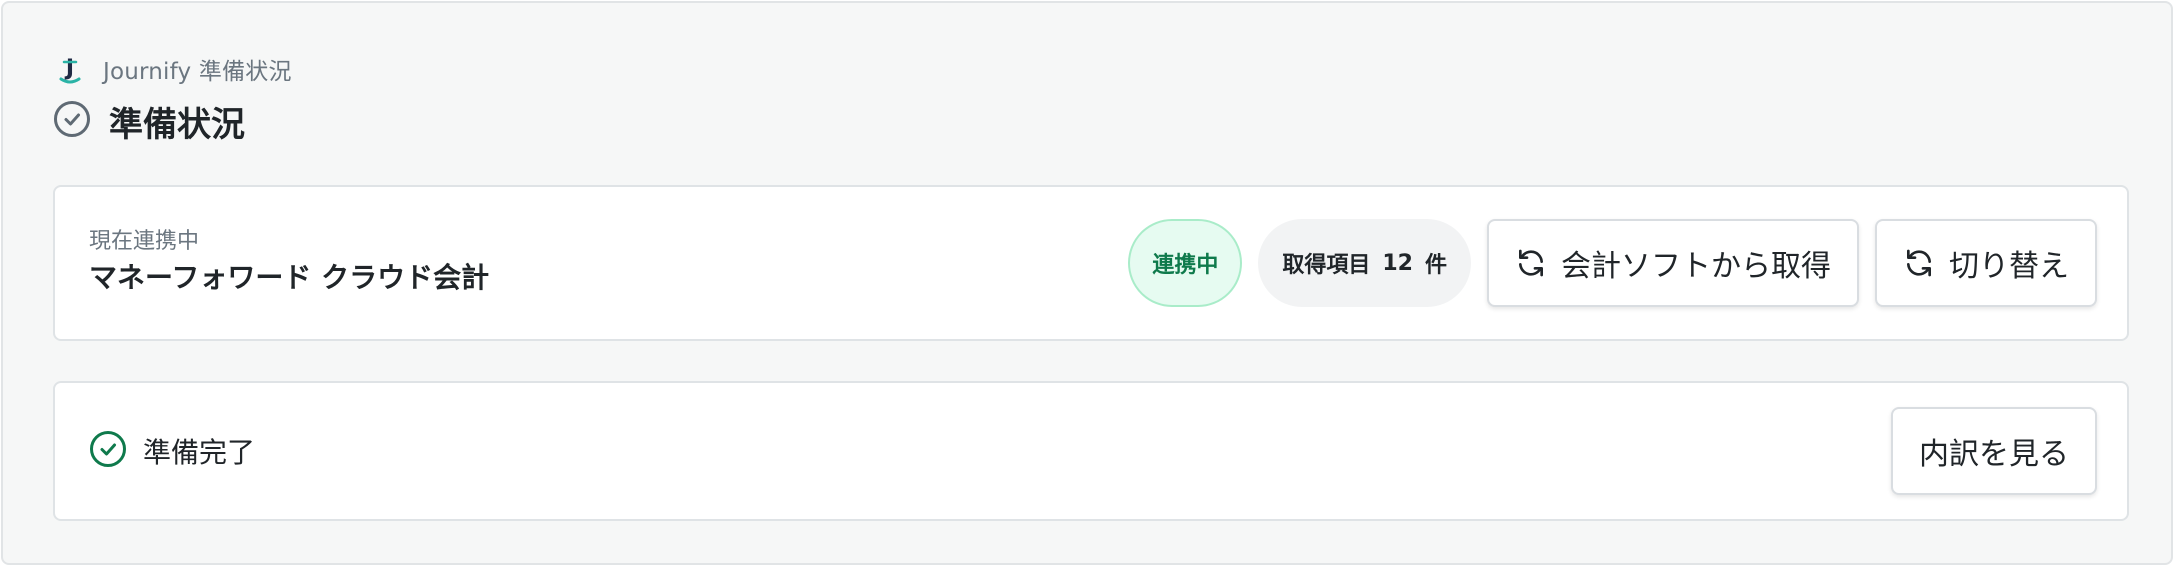 The width and height of the screenshot is (2176, 568). I want to click on fetched-items-count: 12, so click(1397, 263).